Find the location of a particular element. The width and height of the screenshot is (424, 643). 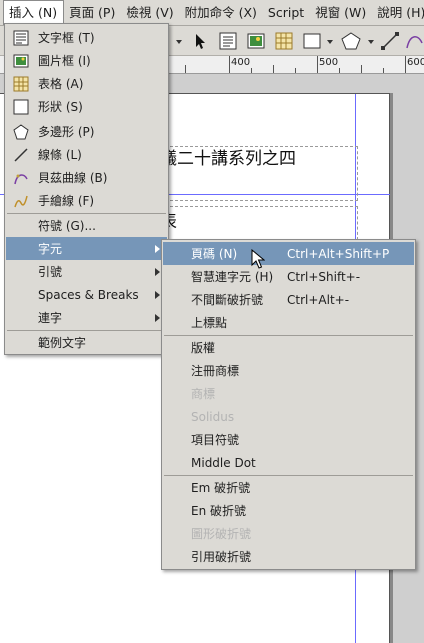

text-frame is located at coordinates (254, 223).